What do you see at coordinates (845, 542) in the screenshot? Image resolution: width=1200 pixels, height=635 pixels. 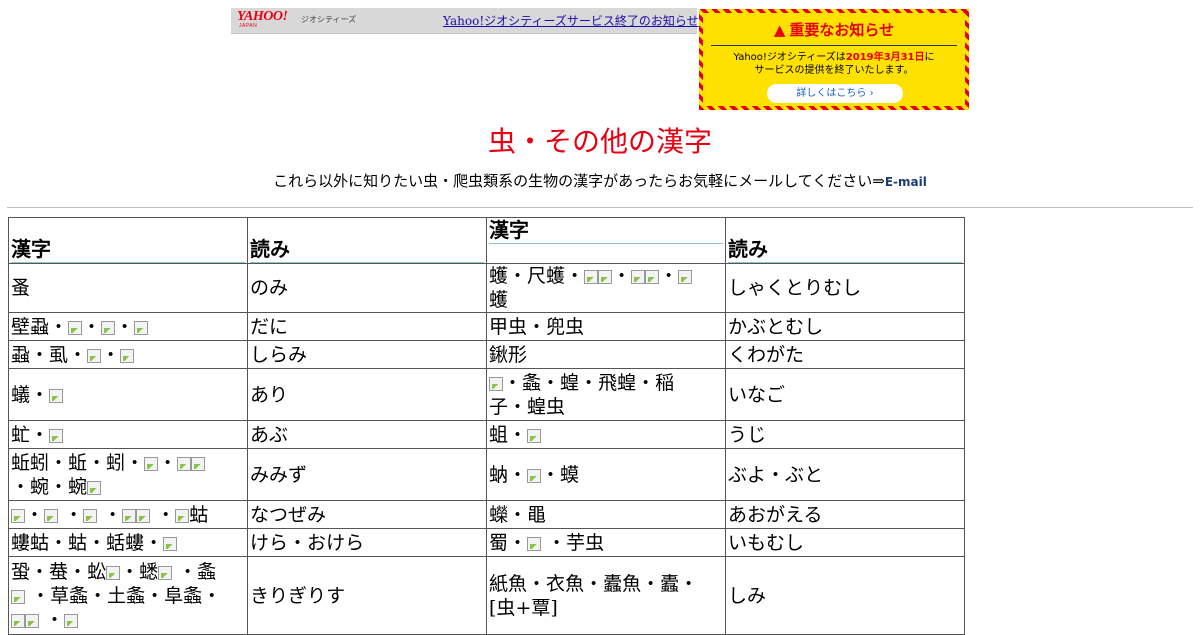 I see `reading-cell: いもむし` at bounding box center [845, 542].